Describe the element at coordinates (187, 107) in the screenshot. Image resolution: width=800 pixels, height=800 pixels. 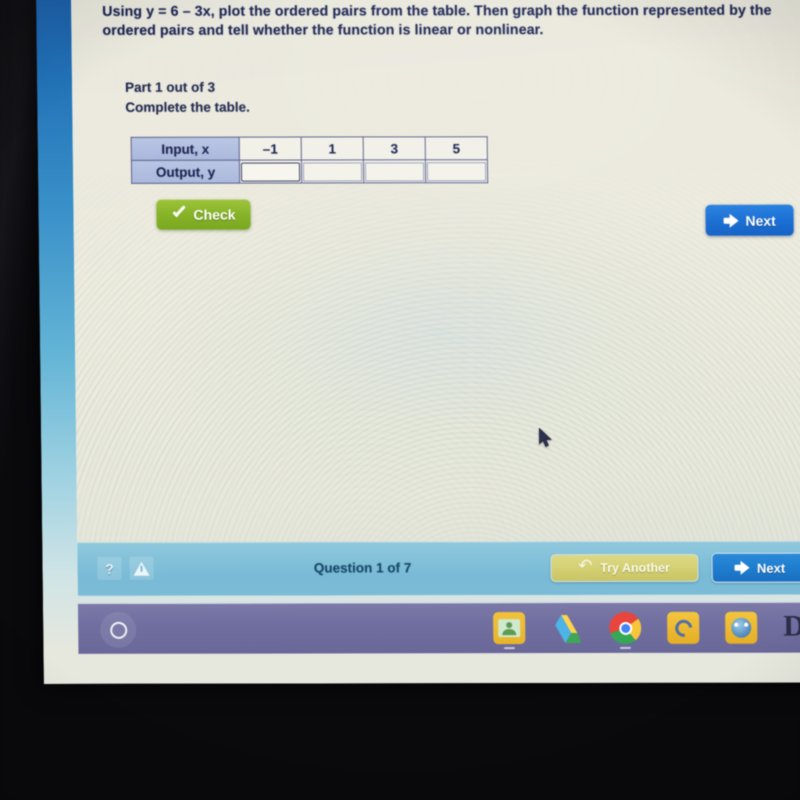
I see `instruction-text: Complete the table.` at that location.